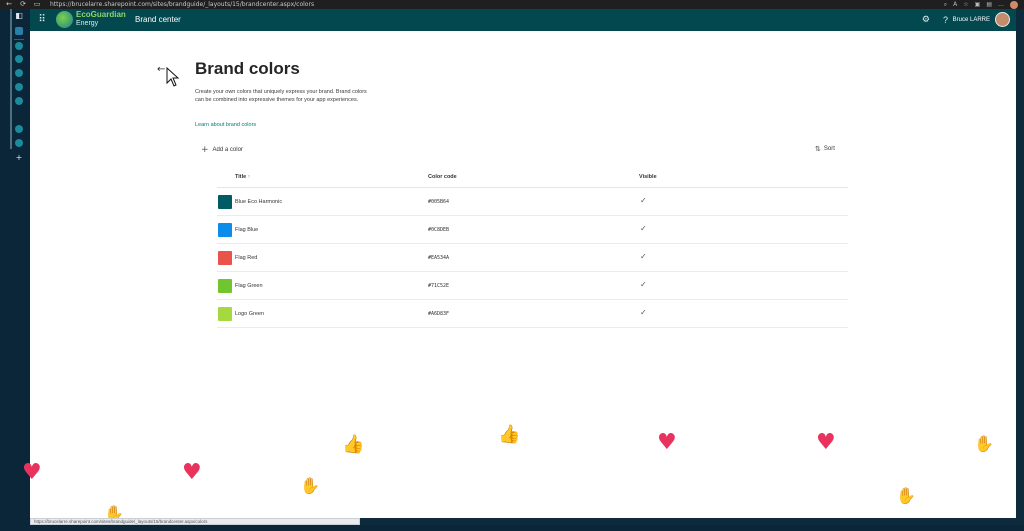  Describe the element at coordinates (818, 149) in the screenshot. I see `sort-icon: ⇅` at that location.